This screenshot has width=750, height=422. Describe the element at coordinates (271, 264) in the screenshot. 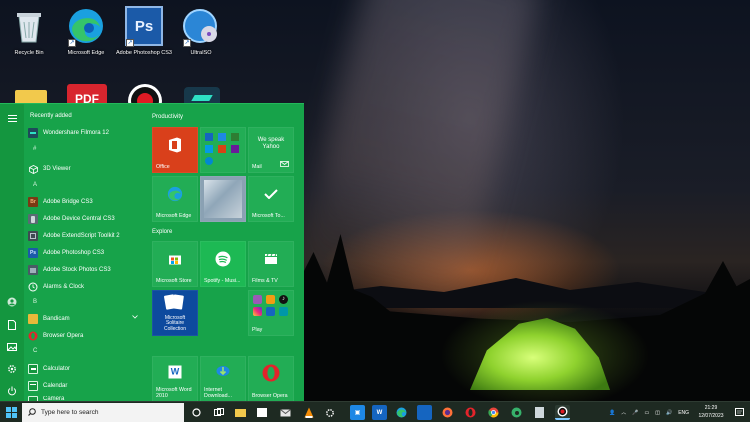

I see `tile-films-tv: Films & TV` at that location.